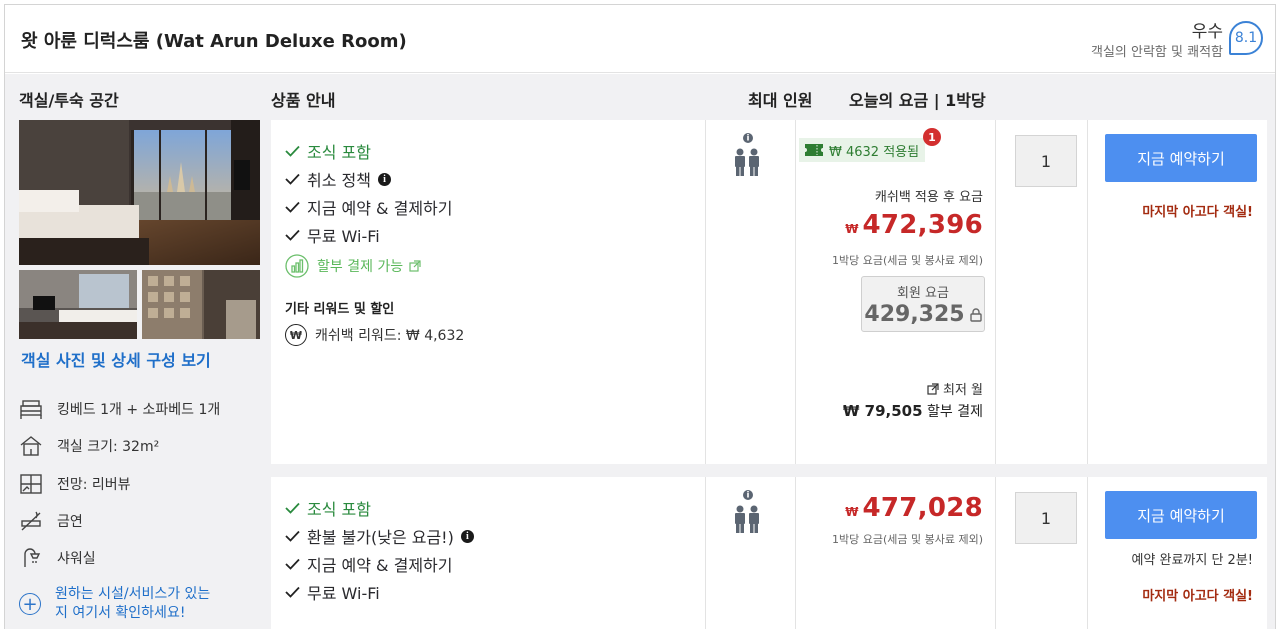 This screenshot has width=1280, height=629. I want to click on cashback-reward: ₩ 캐쉬백 리워드: ₩ 4,632, so click(374, 335).